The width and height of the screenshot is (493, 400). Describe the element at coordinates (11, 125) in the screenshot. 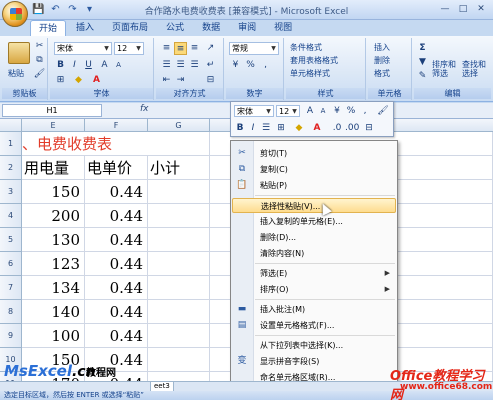

I see `select-all-corner` at that location.